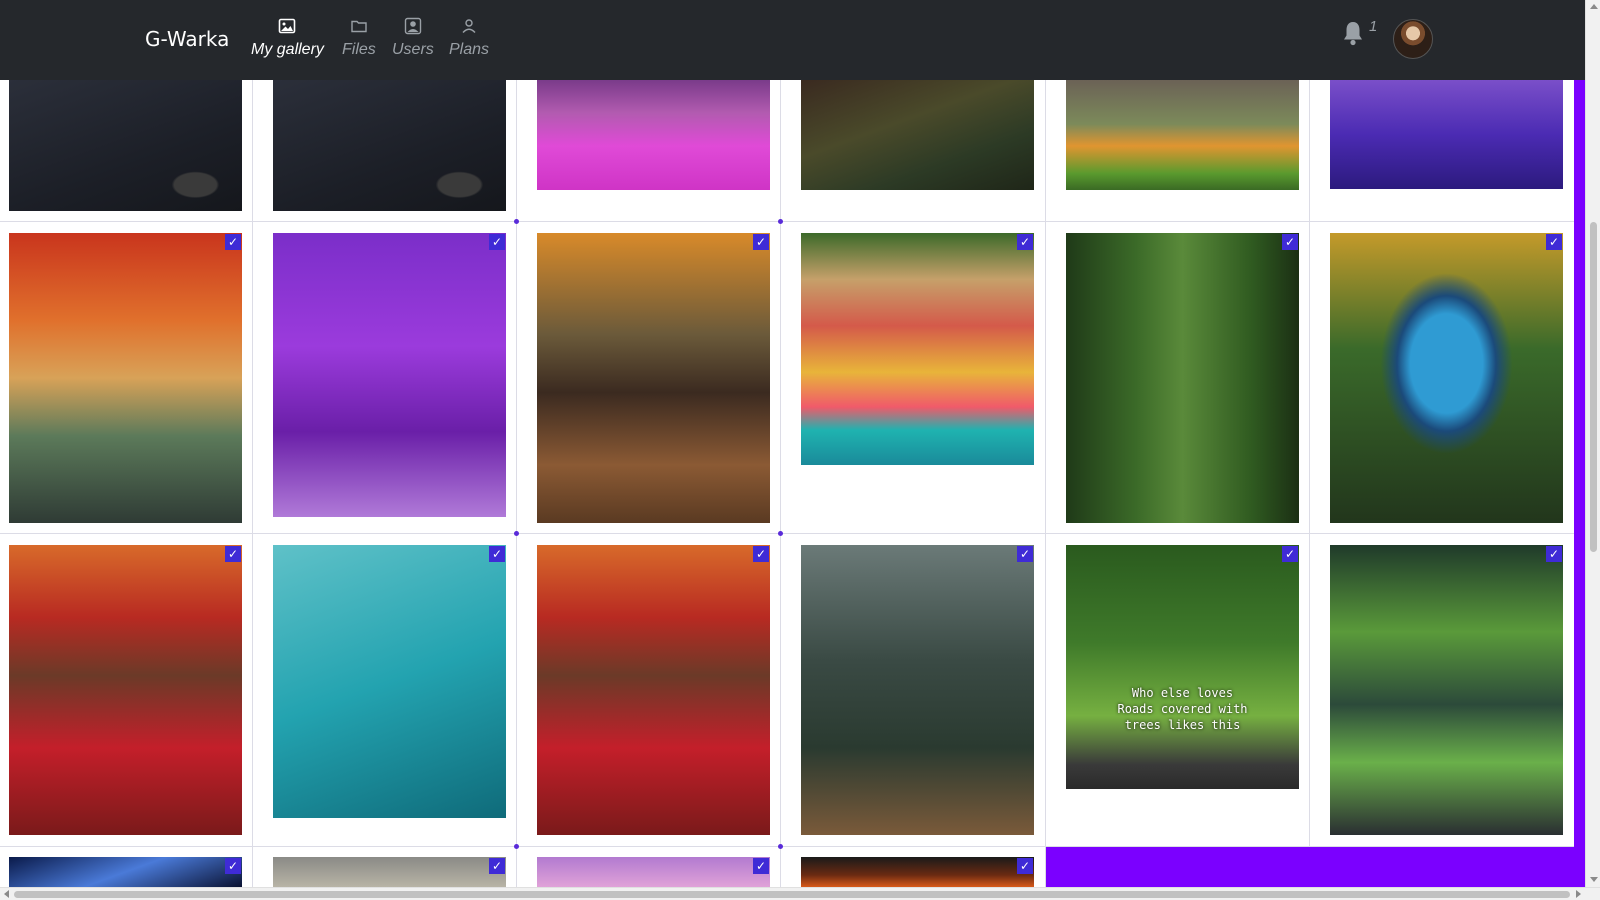 This screenshot has height=900, width=1600. I want to click on nav-users: Users, so click(413, 38).